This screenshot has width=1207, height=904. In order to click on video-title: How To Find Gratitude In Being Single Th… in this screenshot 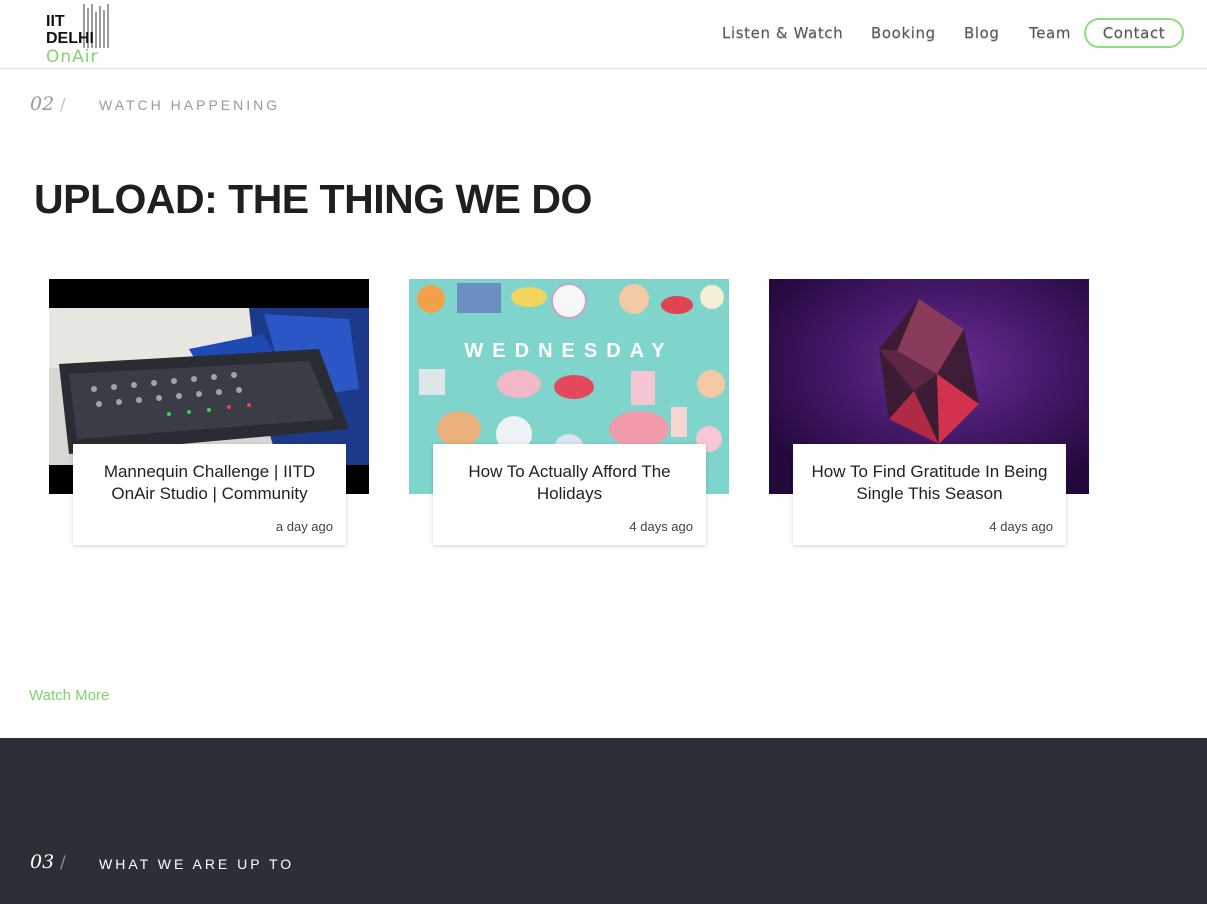, I will do `click(929, 483)`.